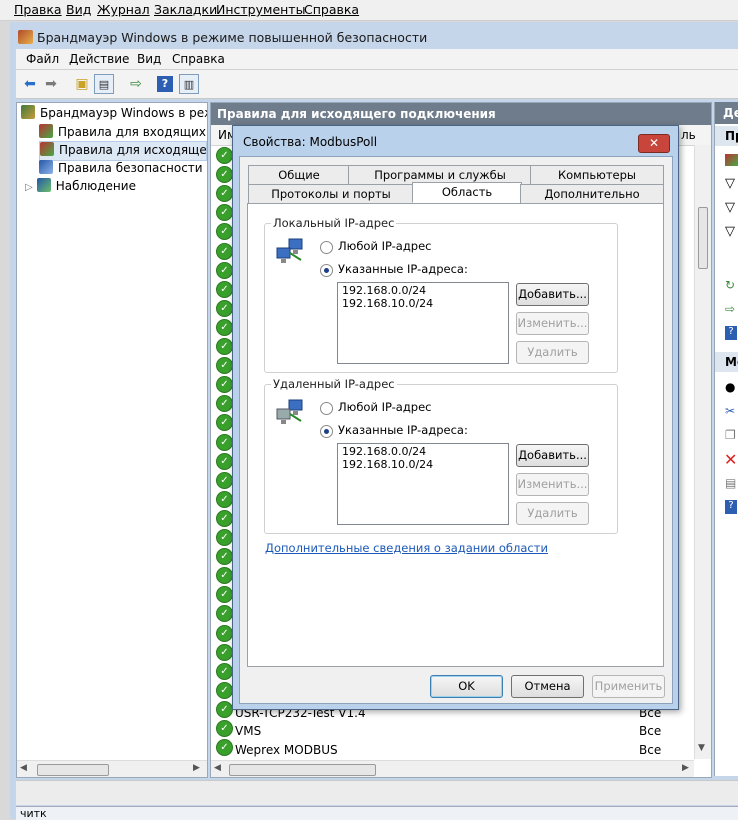  Describe the element at coordinates (30, 84) in the screenshot. I see `back-icon: ⬅` at that location.